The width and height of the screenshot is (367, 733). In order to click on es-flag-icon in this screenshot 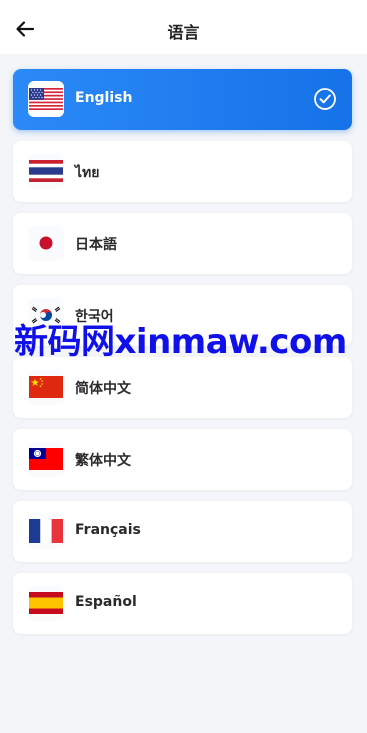, I will do `click(46, 603)`.